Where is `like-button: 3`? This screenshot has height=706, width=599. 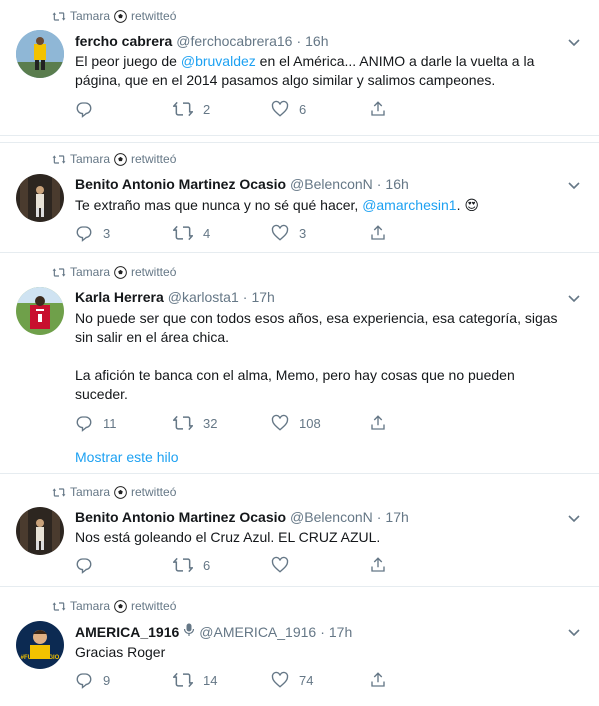
like-button: 3 is located at coordinates (288, 233).